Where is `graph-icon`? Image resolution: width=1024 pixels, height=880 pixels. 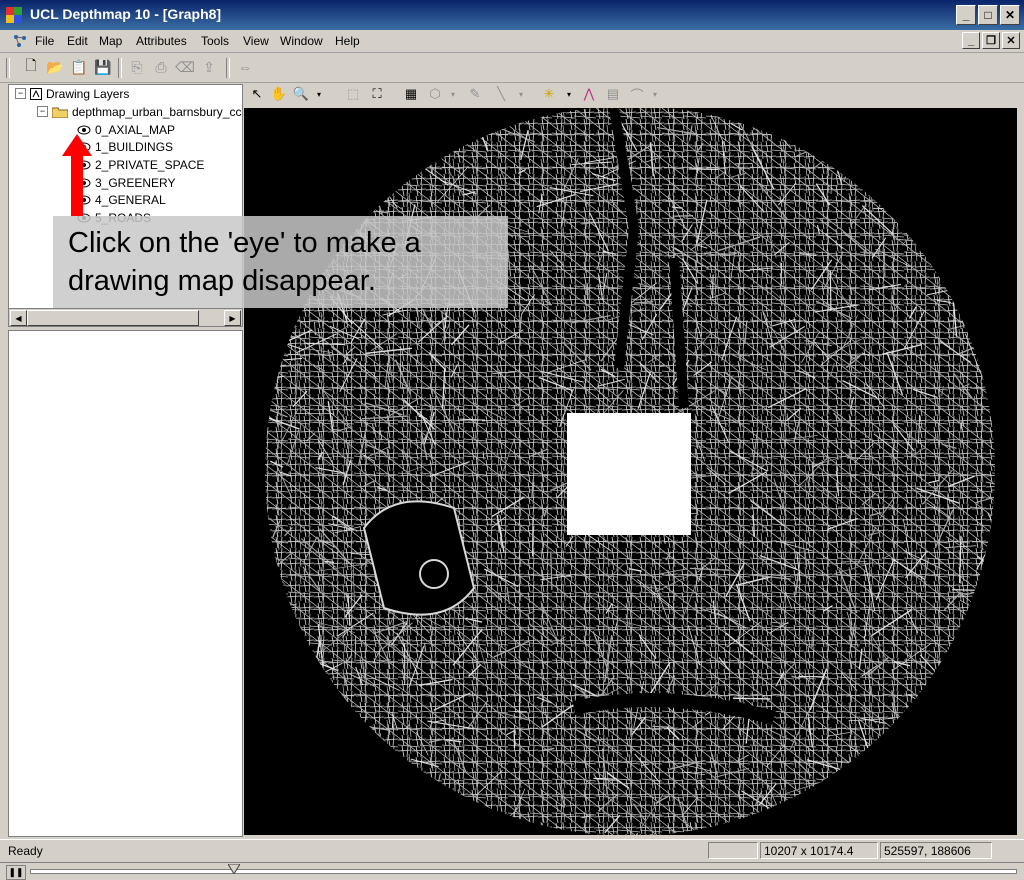
graph-icon is located at coordinates (20, 41).